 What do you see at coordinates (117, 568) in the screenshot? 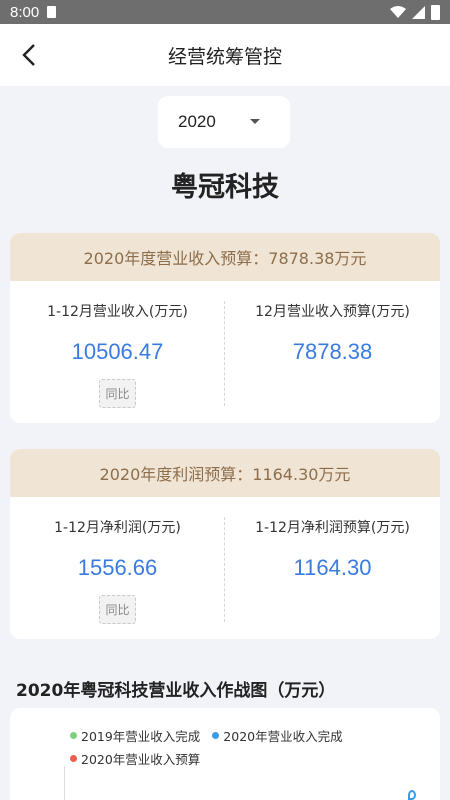
I see `profit-actual-value: 1556.66` at bounding box center [117, 568].